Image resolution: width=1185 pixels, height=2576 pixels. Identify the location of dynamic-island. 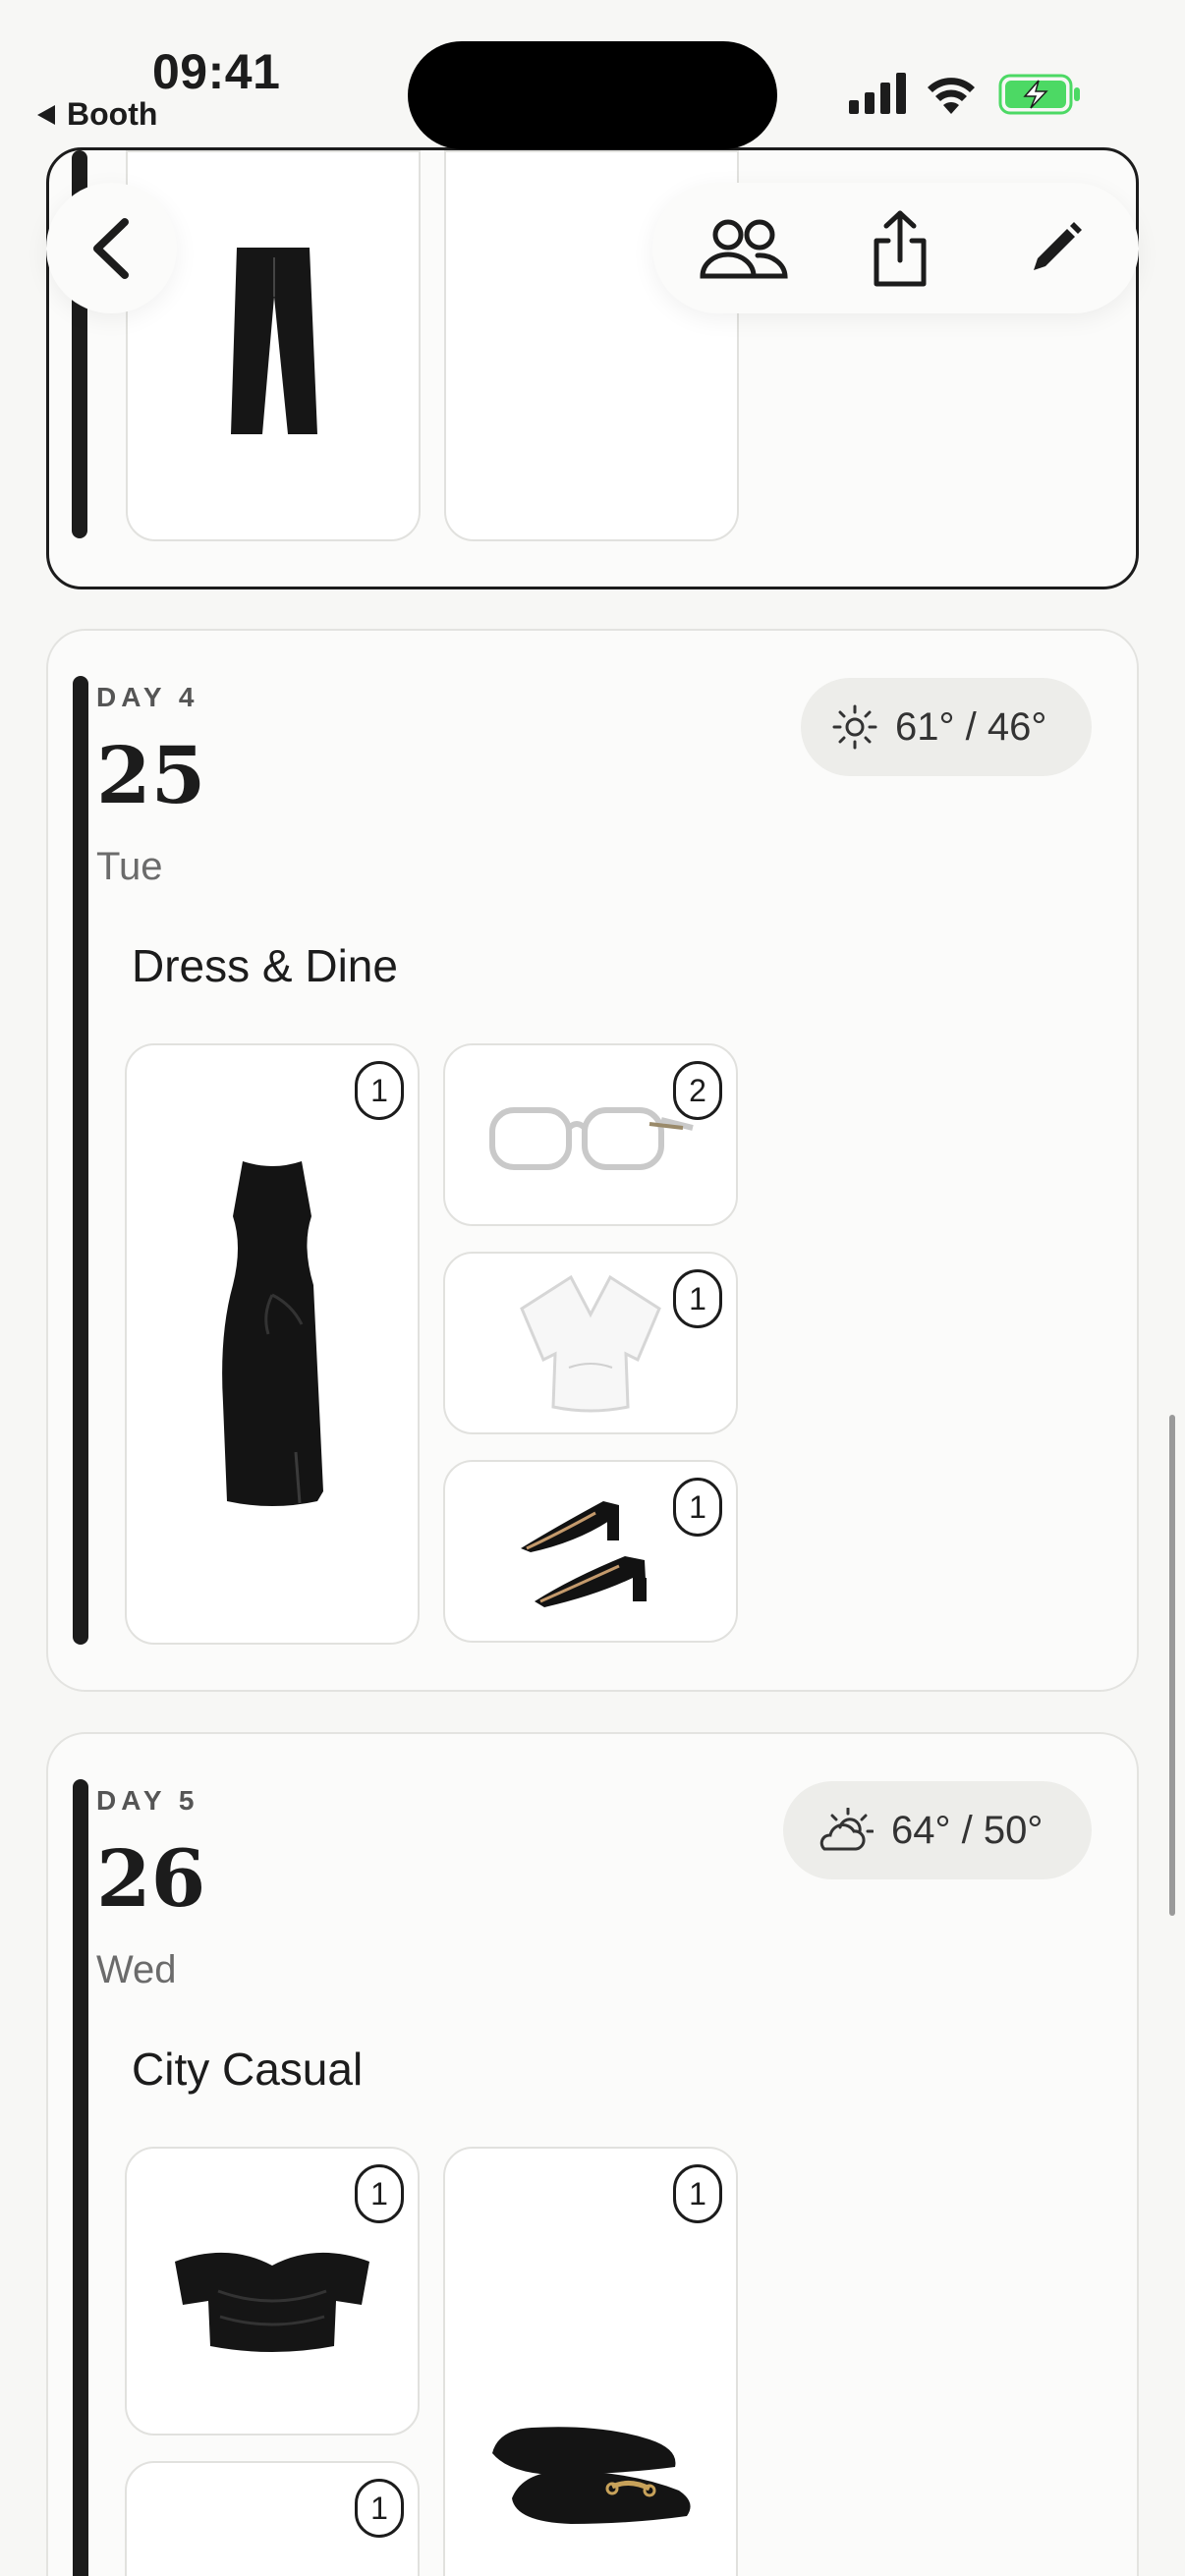
(592, 95).